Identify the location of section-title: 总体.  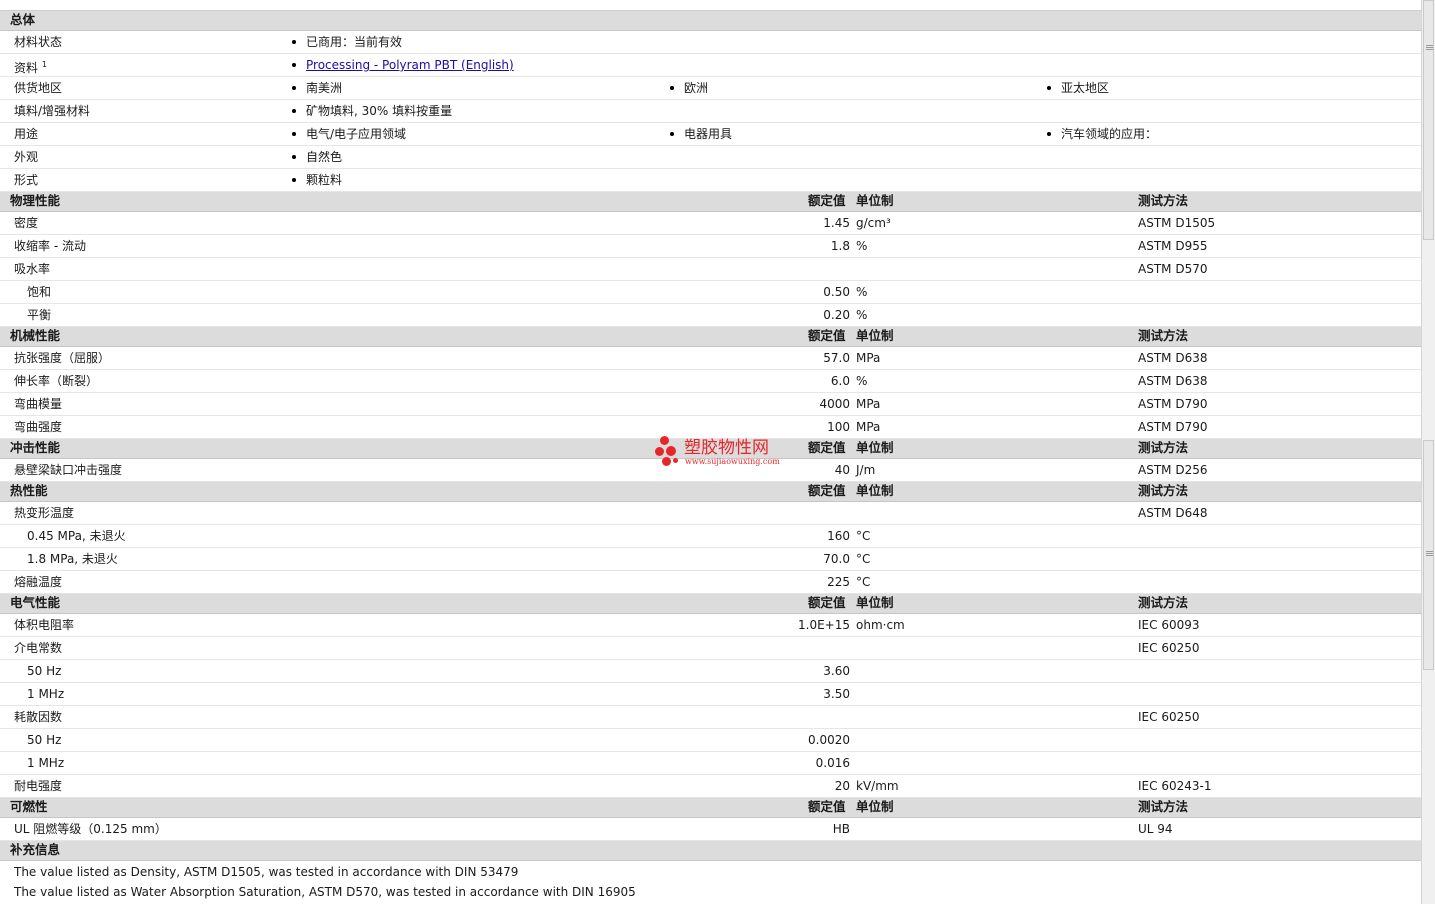
(23, 19).